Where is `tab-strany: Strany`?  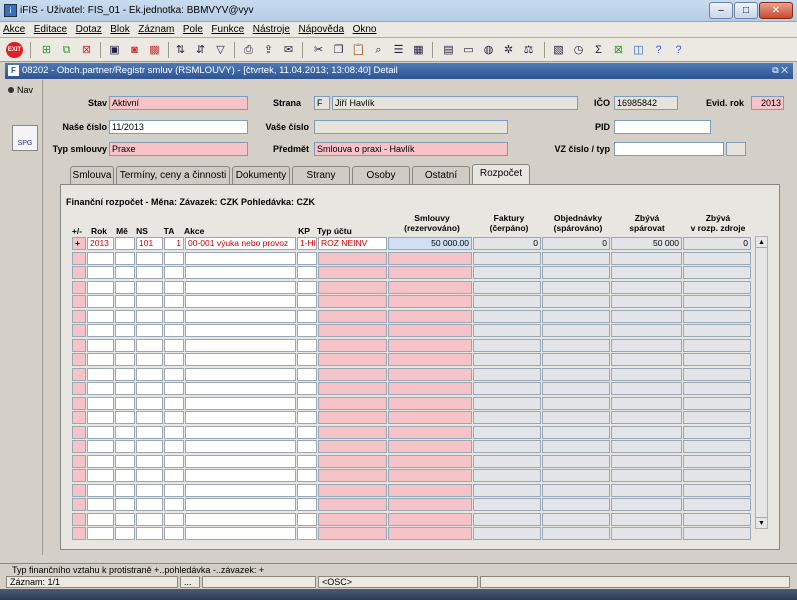 tab-strany: Strany is located at coordinates (321, 175).